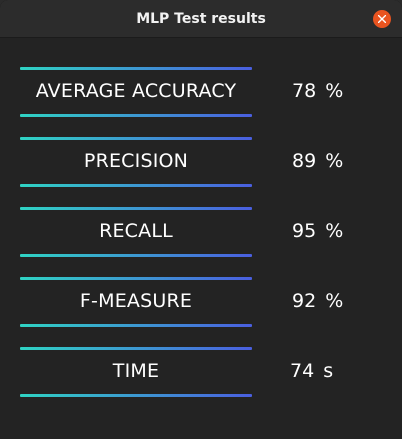 The width and height of the screenshot is (402, 439). Describe the element at coordinates (304, 231) in the screenshot. I see `metric-number: 95` at that location.